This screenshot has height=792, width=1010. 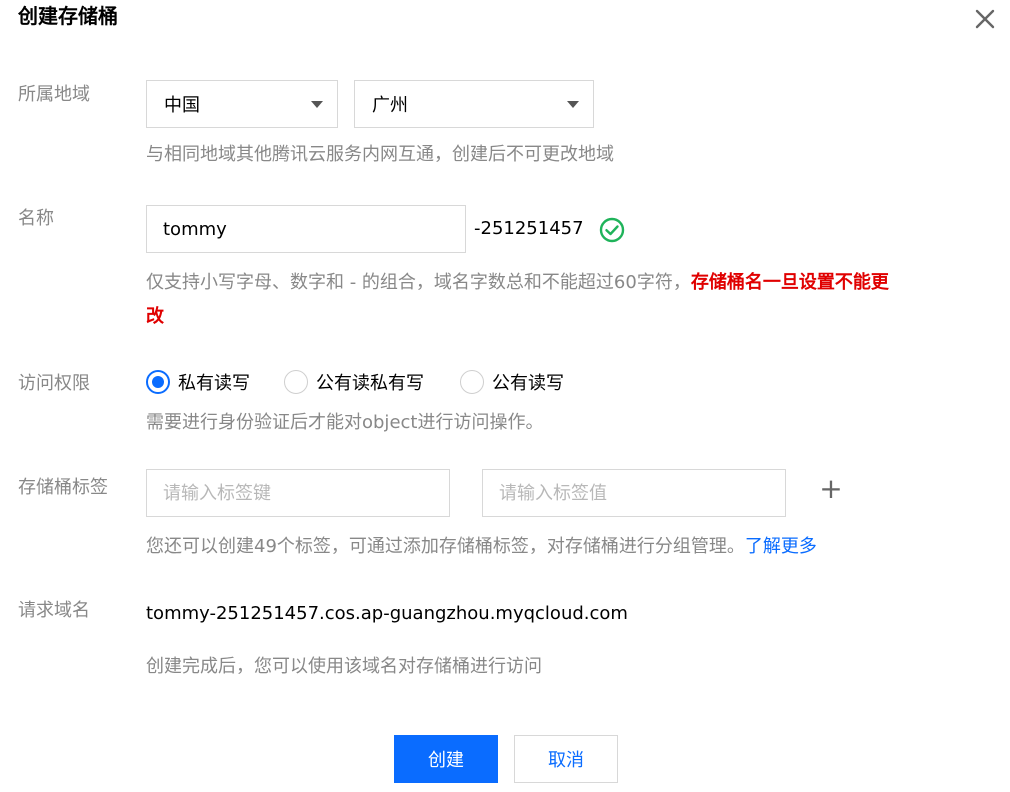 What do you see at coordinates (390, 105) in the screenshot?
I see `city-select-value: 广州` at bounding box center [390, 105].